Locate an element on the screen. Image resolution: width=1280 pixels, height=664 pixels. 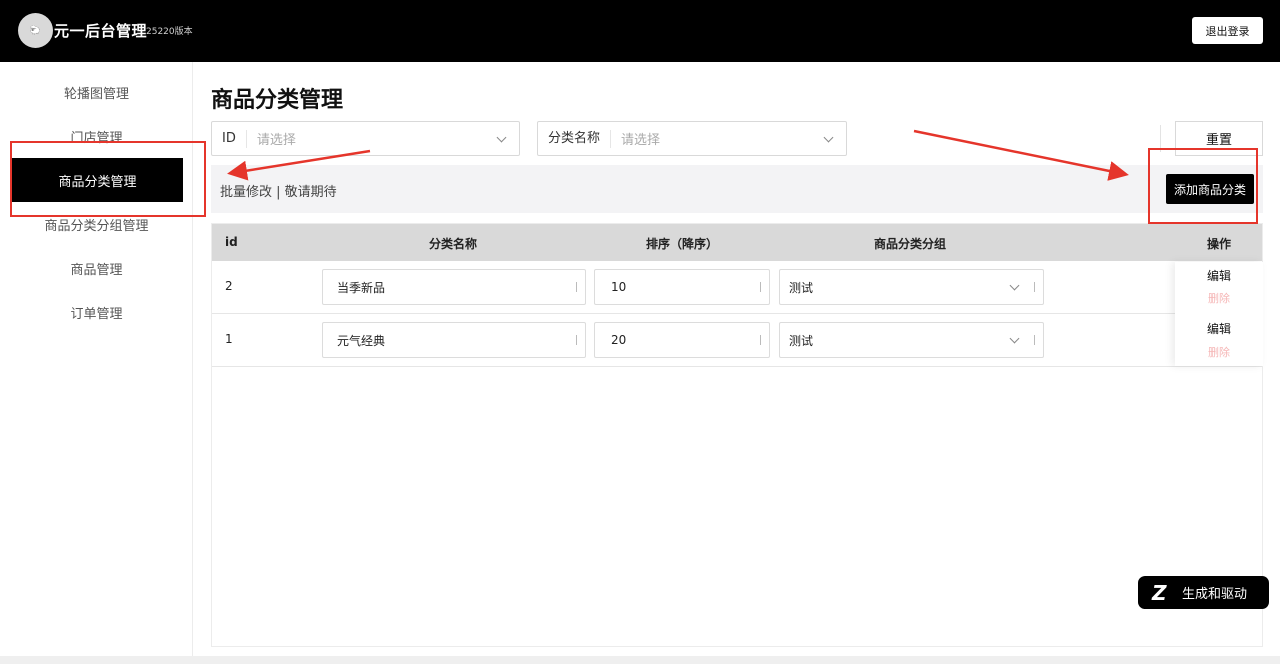
table-row: 1 元气经典 20 测试 is located at coordinates (737, 340).